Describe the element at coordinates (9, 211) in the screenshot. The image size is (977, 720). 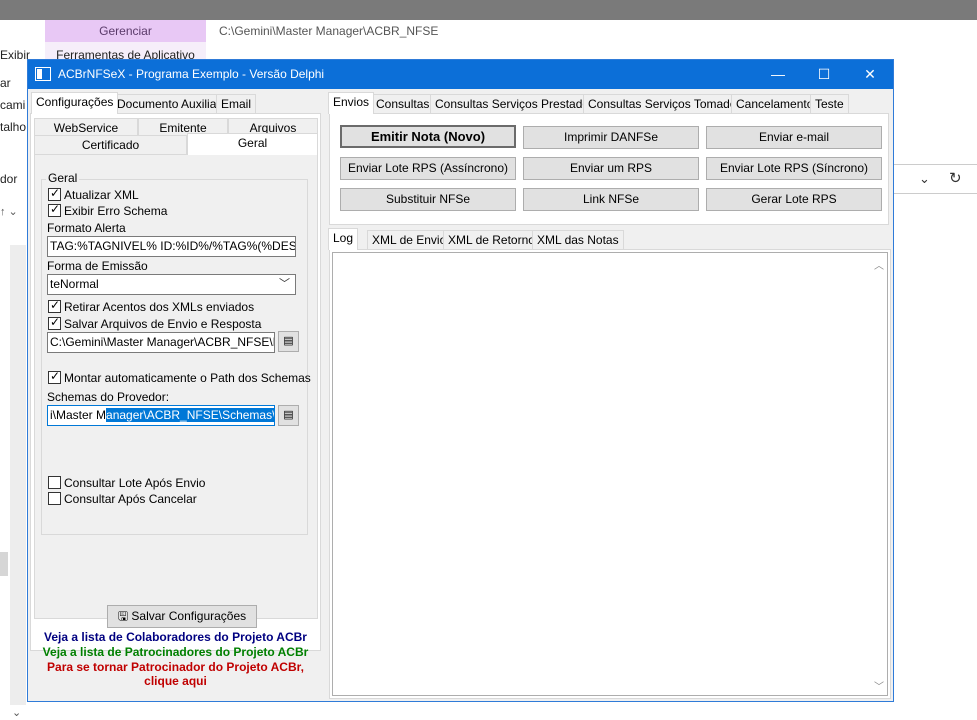
I see `explorer-arrows-icon: ↑ ⌄` at that location.